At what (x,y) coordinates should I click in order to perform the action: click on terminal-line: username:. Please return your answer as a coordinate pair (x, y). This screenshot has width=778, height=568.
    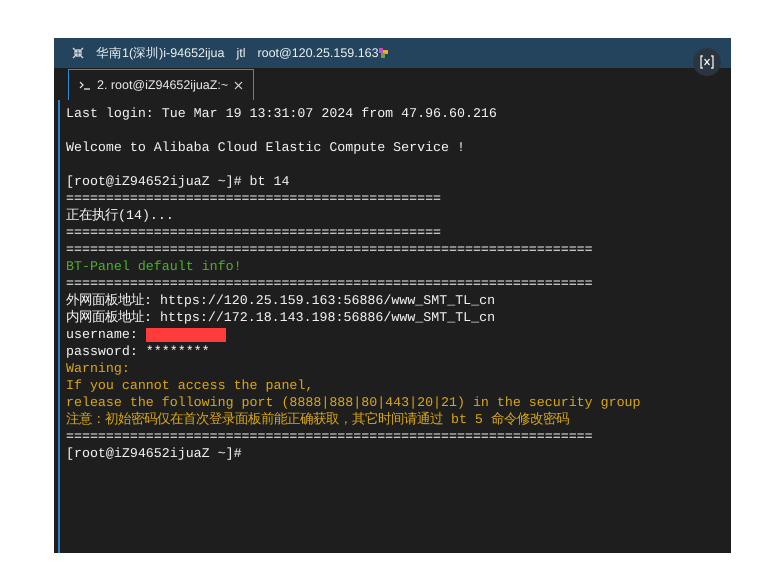
    Looking at the image, I should click on (102, 334).